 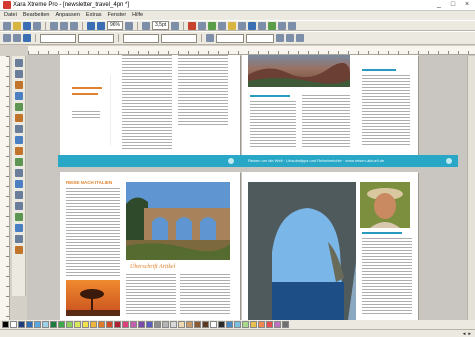 What do you see at coordinates (18, 195) in the screenshot?
I see `bevel-tool-icon` at bounding box center [18, 195].